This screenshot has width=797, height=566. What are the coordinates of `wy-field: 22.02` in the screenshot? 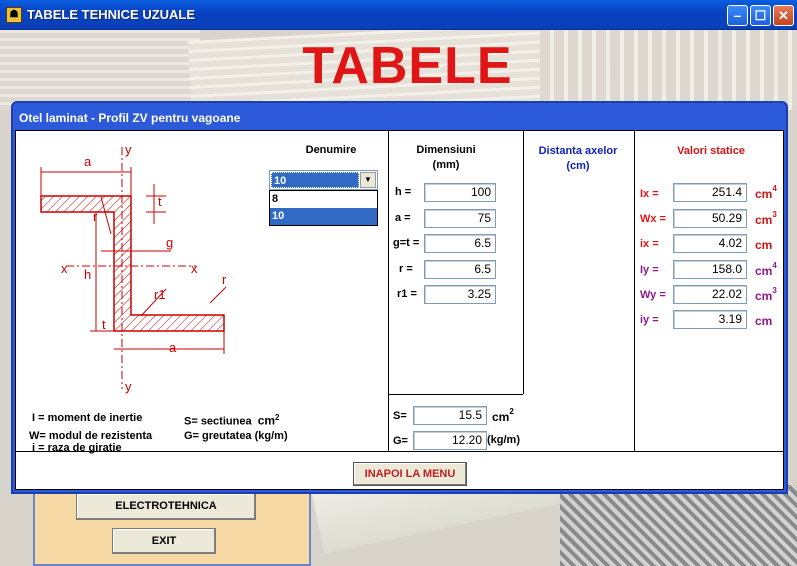 It's located at (710, 294).